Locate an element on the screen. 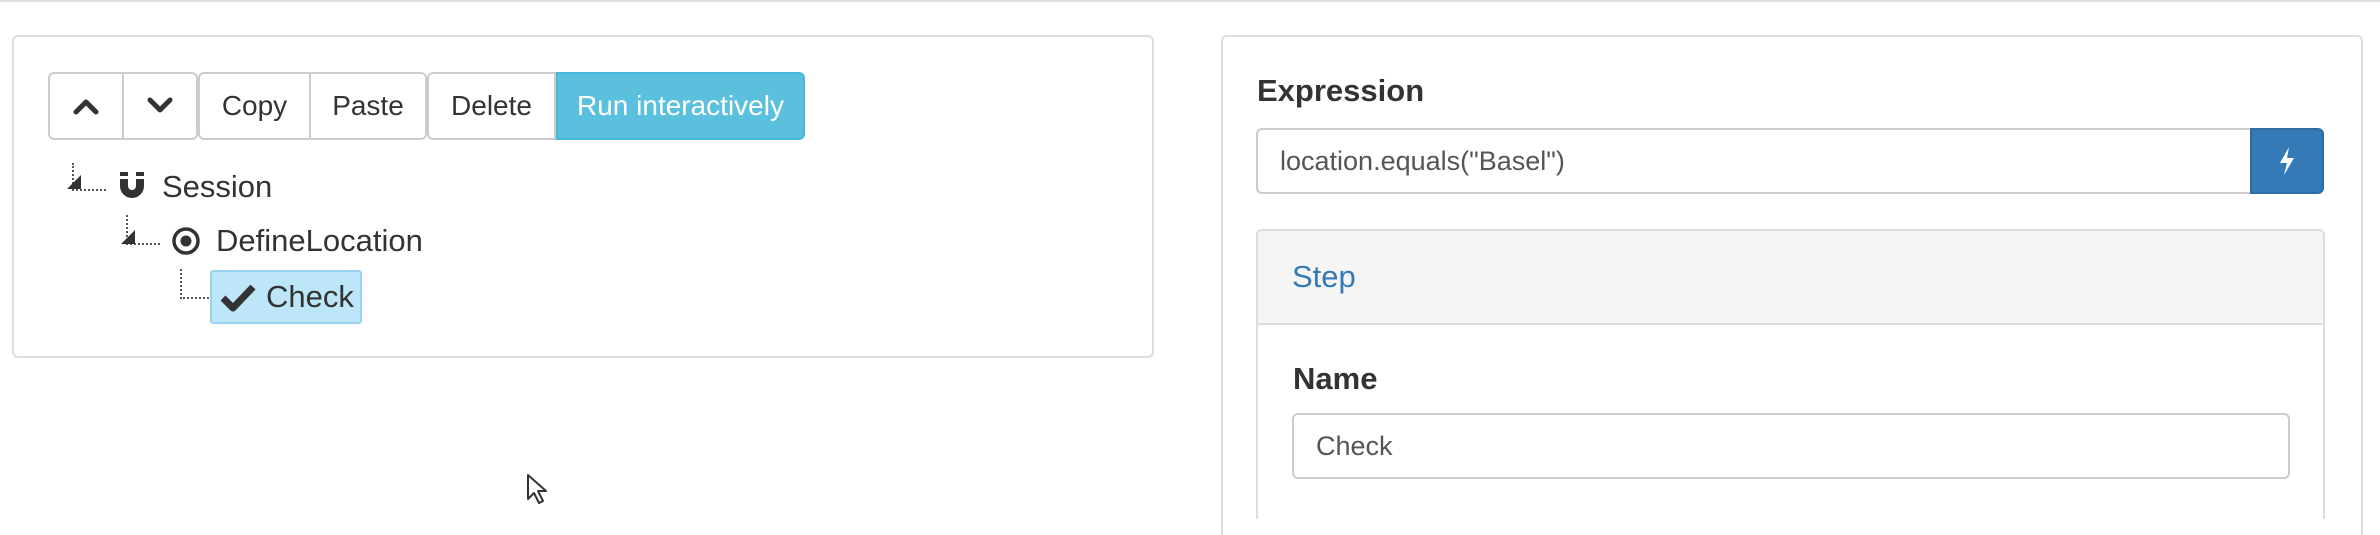 The width and height of the screenshot is (2380, 535). target-icon is located at coordinates (186, 241).